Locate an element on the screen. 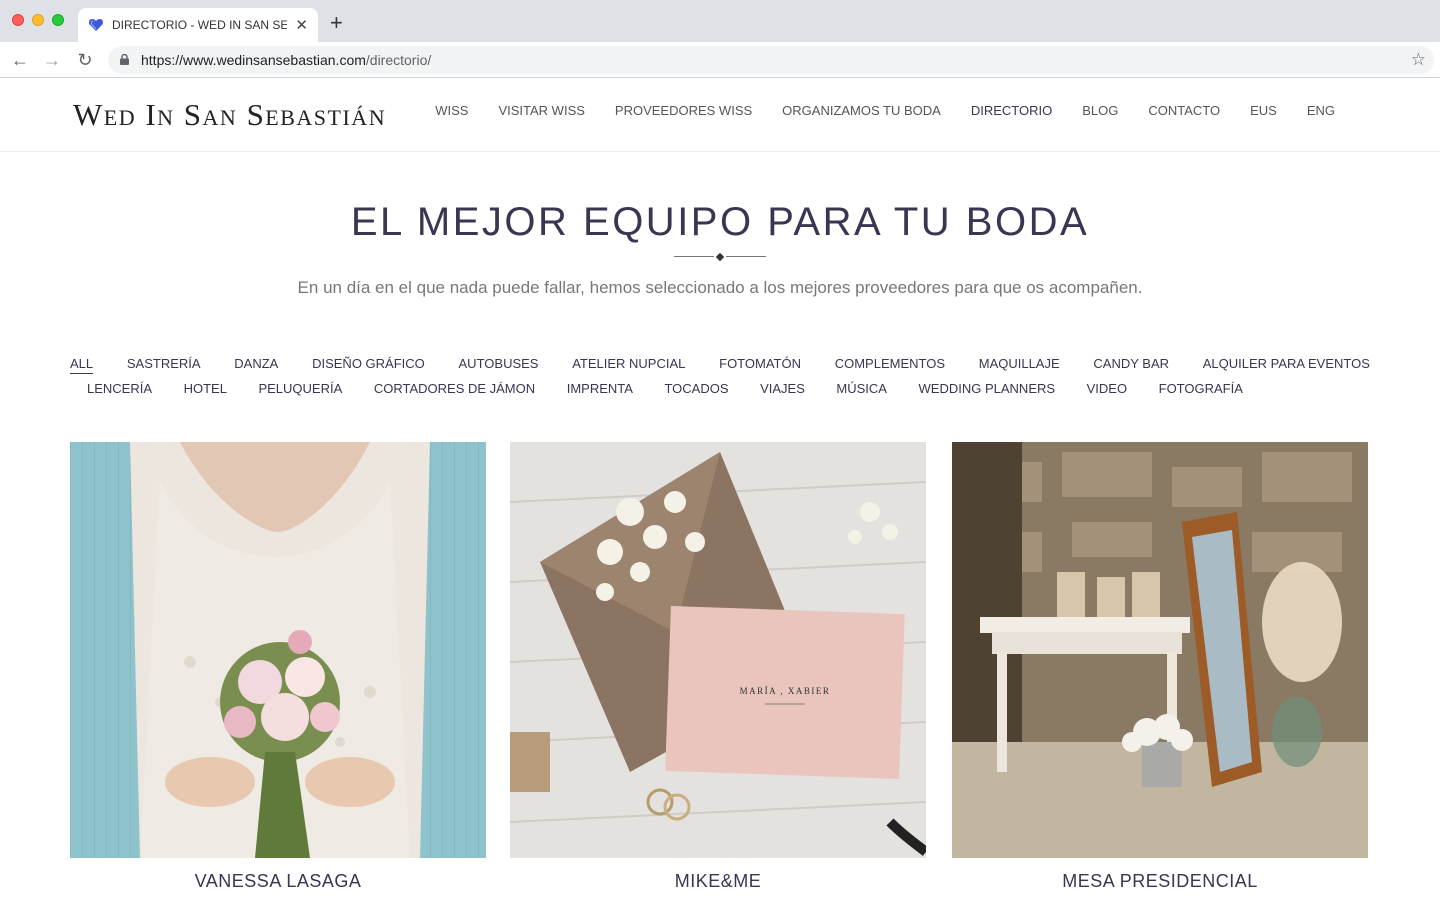 Image resolution: width=1440 pixels, height=905 pixels. filter-lenceria: LENCERÍA is located at coordinates (119, 388).